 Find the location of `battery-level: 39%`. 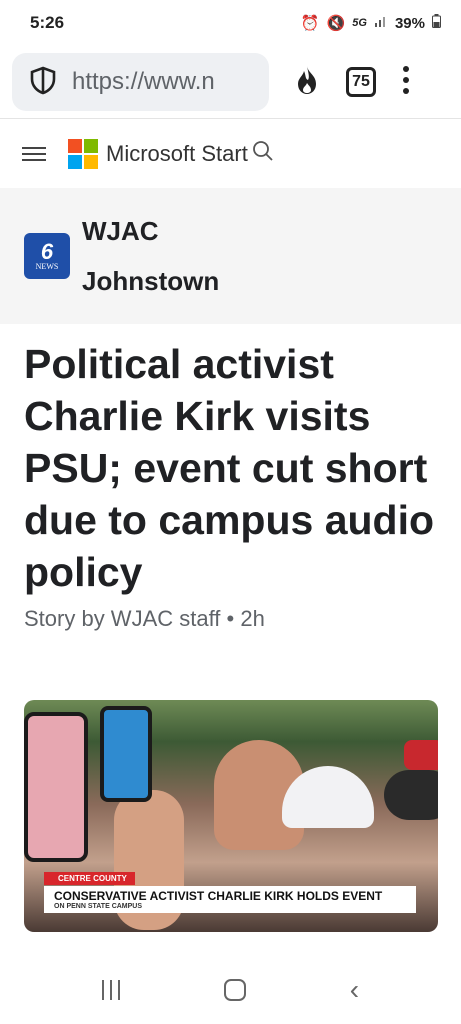

battery-level: 39% is located at coordinates (409, 23).